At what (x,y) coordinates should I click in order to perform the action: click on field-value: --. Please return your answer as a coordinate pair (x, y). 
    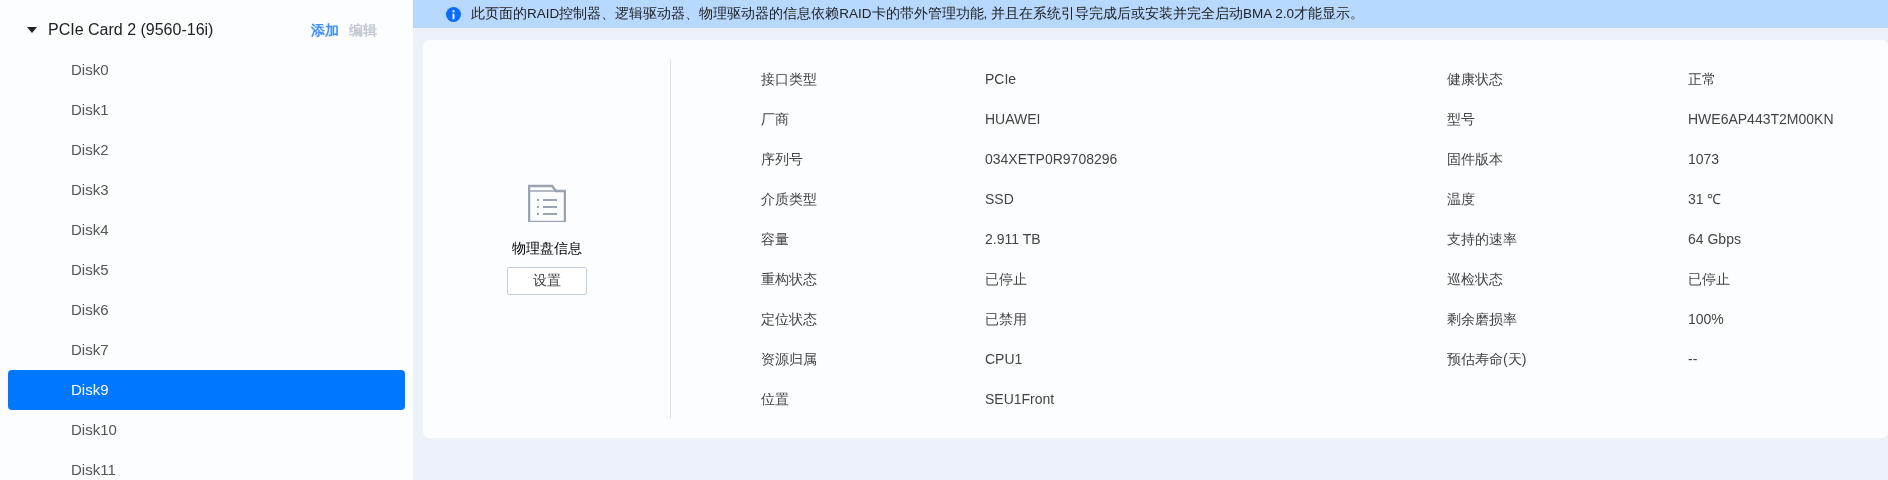
    Looking at the image, I should click on (1693, 359).